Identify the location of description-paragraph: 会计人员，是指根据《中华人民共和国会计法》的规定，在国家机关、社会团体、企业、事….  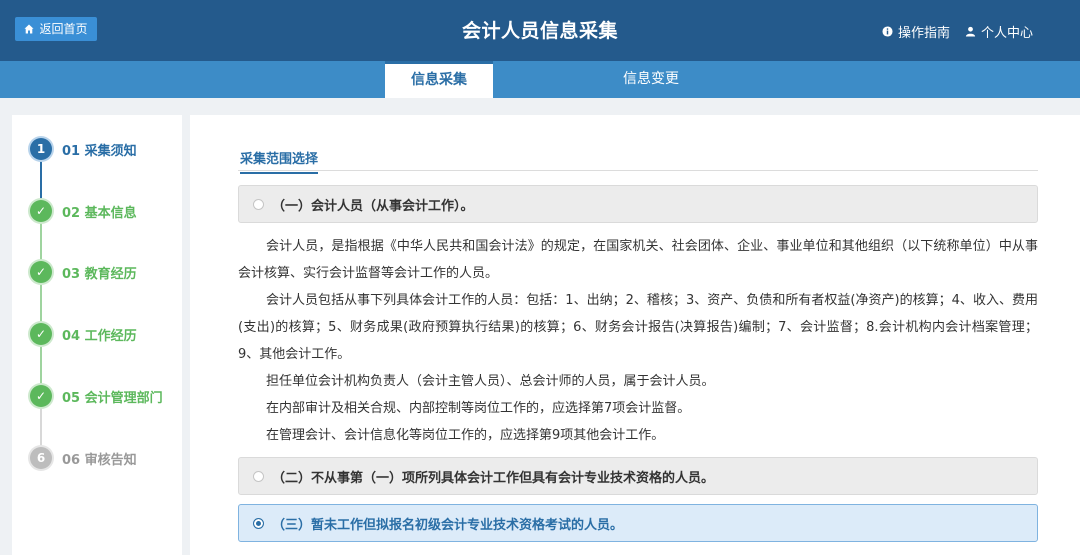
(638, 260).